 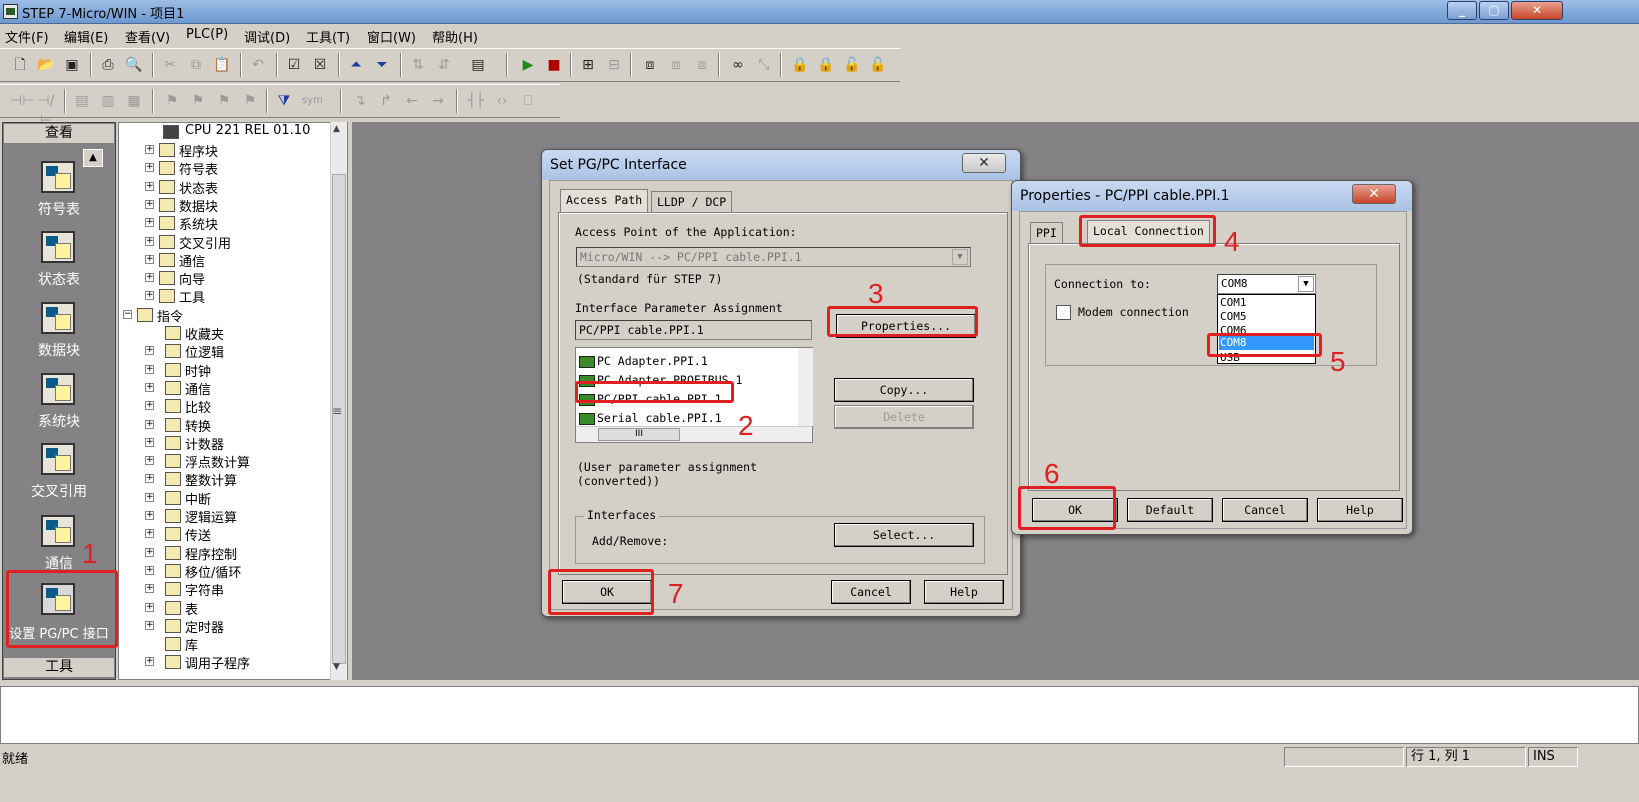 I want to click on toggle-grid-icon: ▦, so click(x=134, y=101).